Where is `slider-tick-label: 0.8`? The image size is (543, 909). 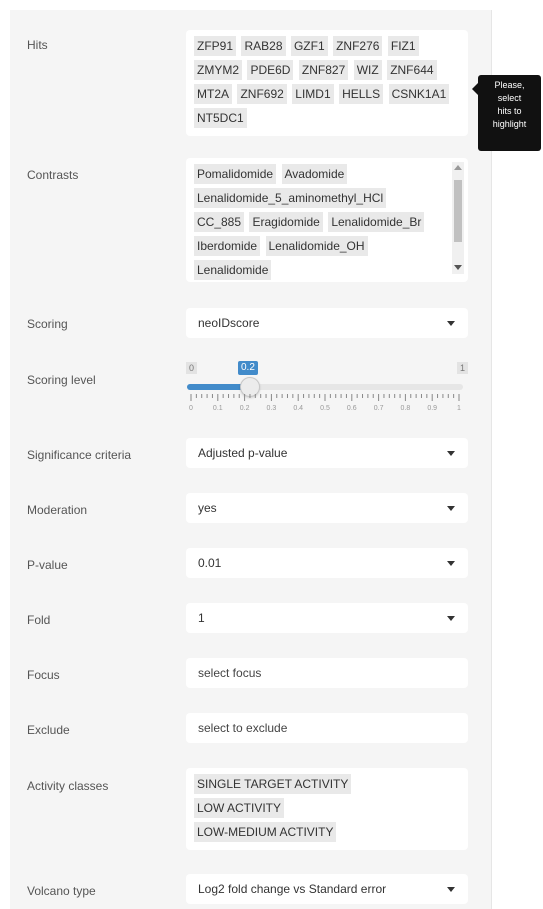 slider-tick-label: 0.8 is located at coordinates (405, 408).